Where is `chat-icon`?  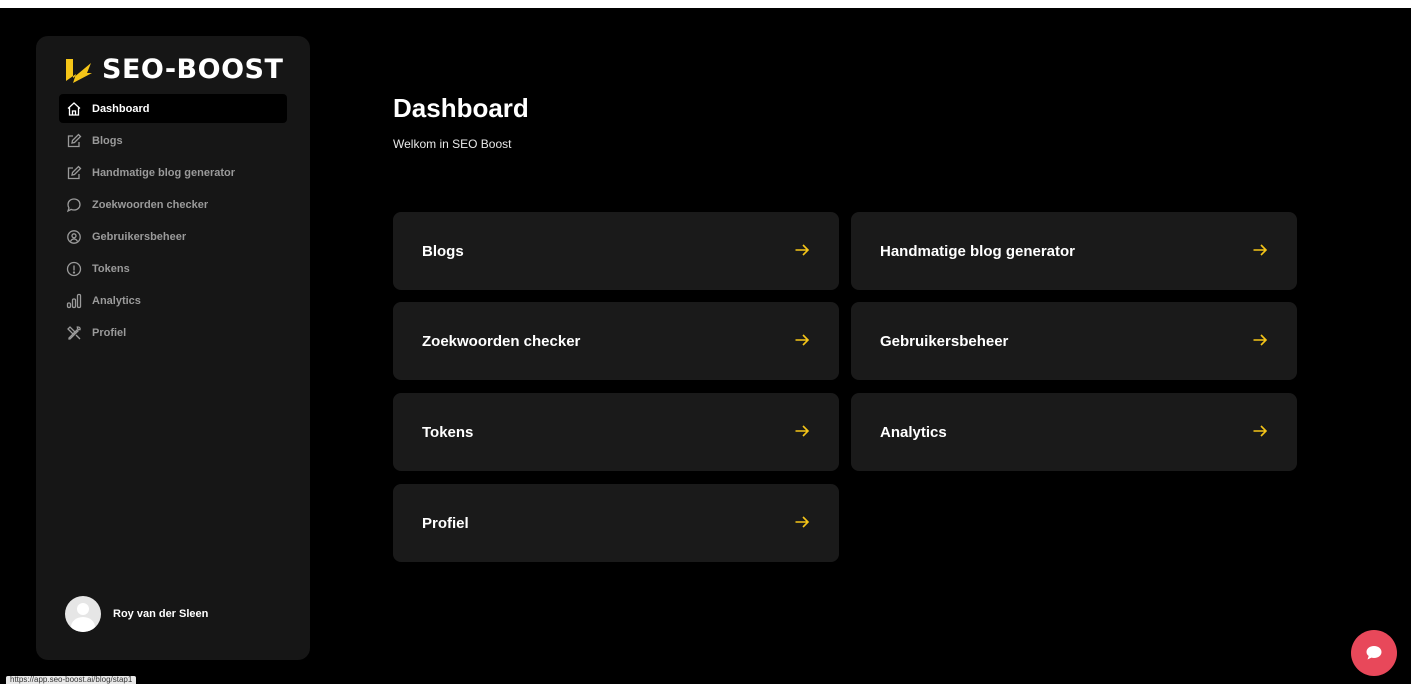
chat-icon is located at coordinates (1374, 653).